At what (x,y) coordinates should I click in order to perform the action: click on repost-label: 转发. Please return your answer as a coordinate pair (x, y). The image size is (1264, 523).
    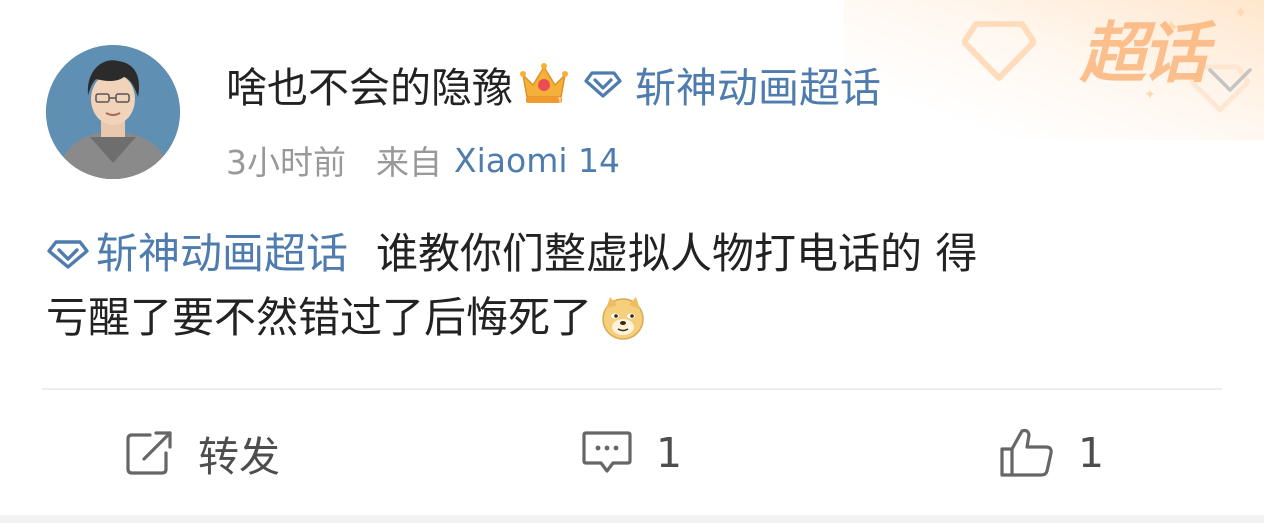
    Looking at the image, I should click on (239, 457).